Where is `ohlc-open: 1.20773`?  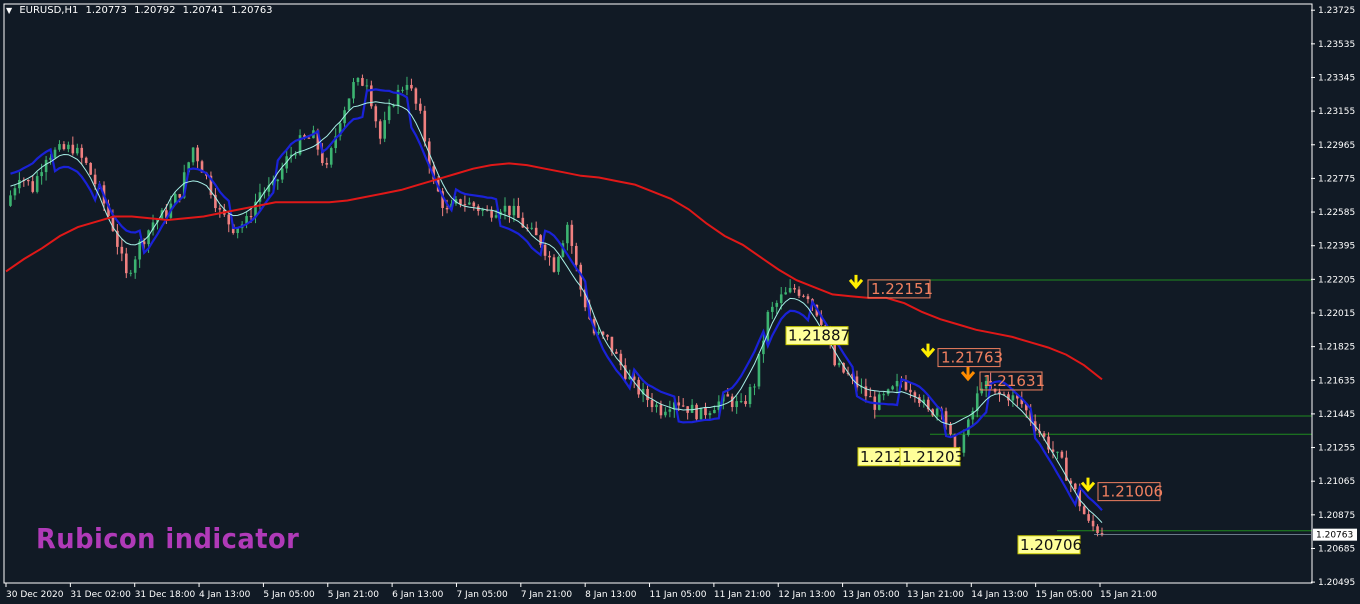 ohlc-open: 1.20773 is located at coordinates (106, 10).